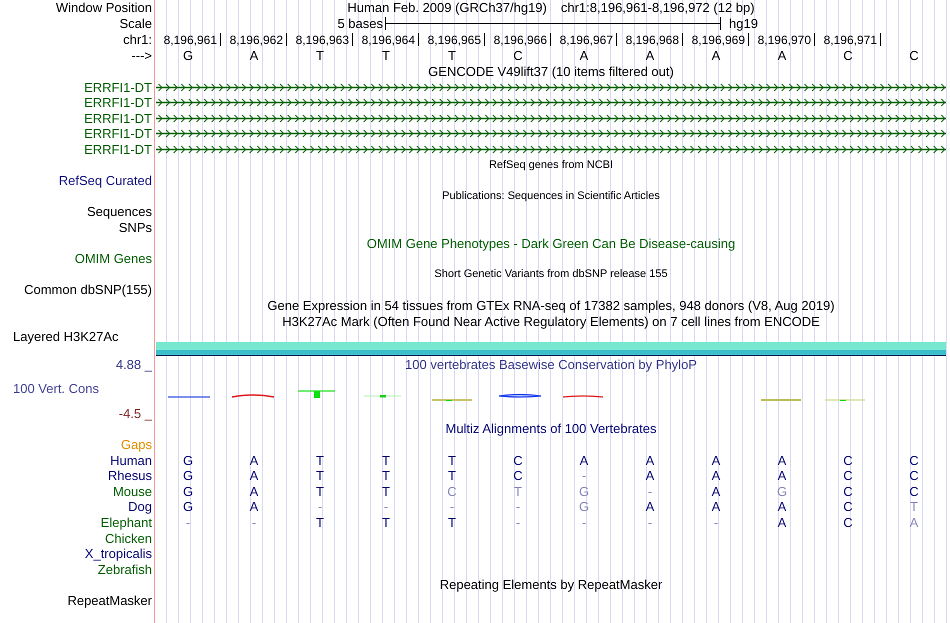 The height and width of the screenshot is (623, 950). I want to click on position-label: 8,196,971, so click(850, 39).